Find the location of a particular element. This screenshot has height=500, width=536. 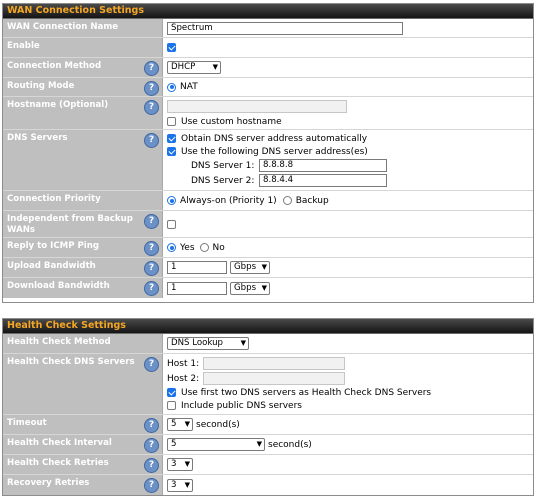

row-recovery-retries: Recovery Retries? 3 ▼ is located at coordinates (268, 485).